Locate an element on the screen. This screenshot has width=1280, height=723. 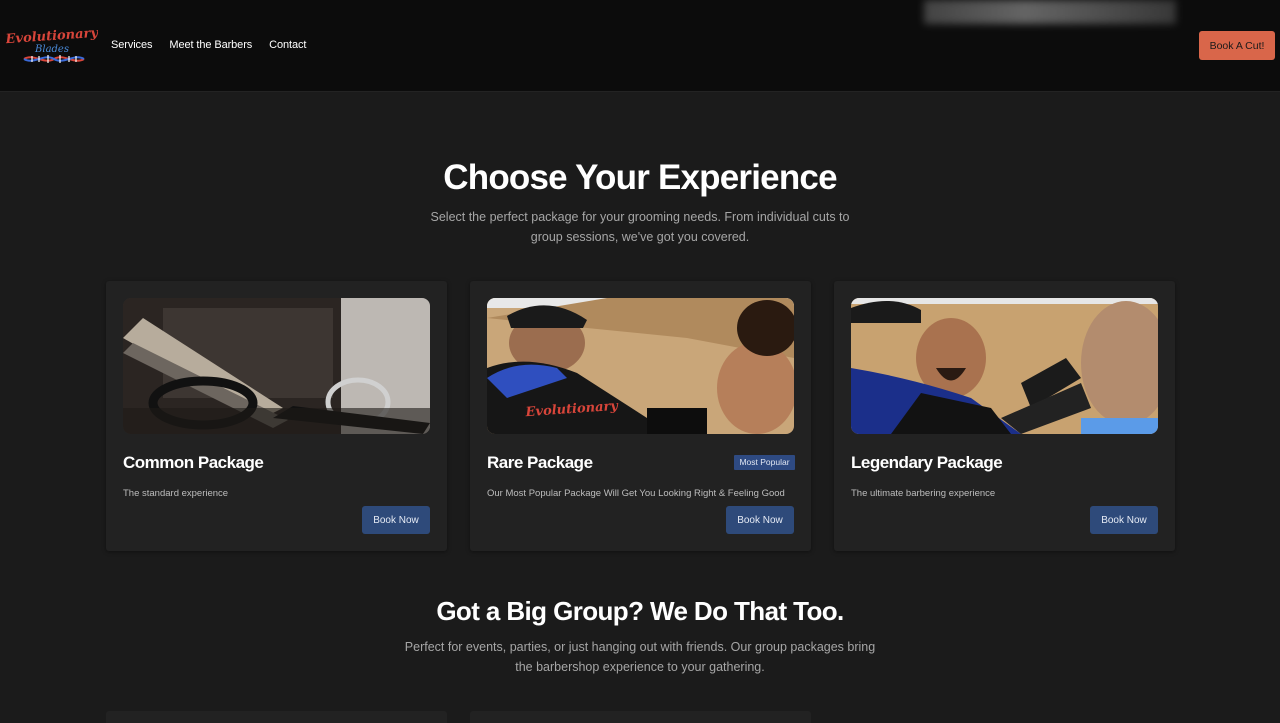
group-package-cards is located at coordinates (458, 717).